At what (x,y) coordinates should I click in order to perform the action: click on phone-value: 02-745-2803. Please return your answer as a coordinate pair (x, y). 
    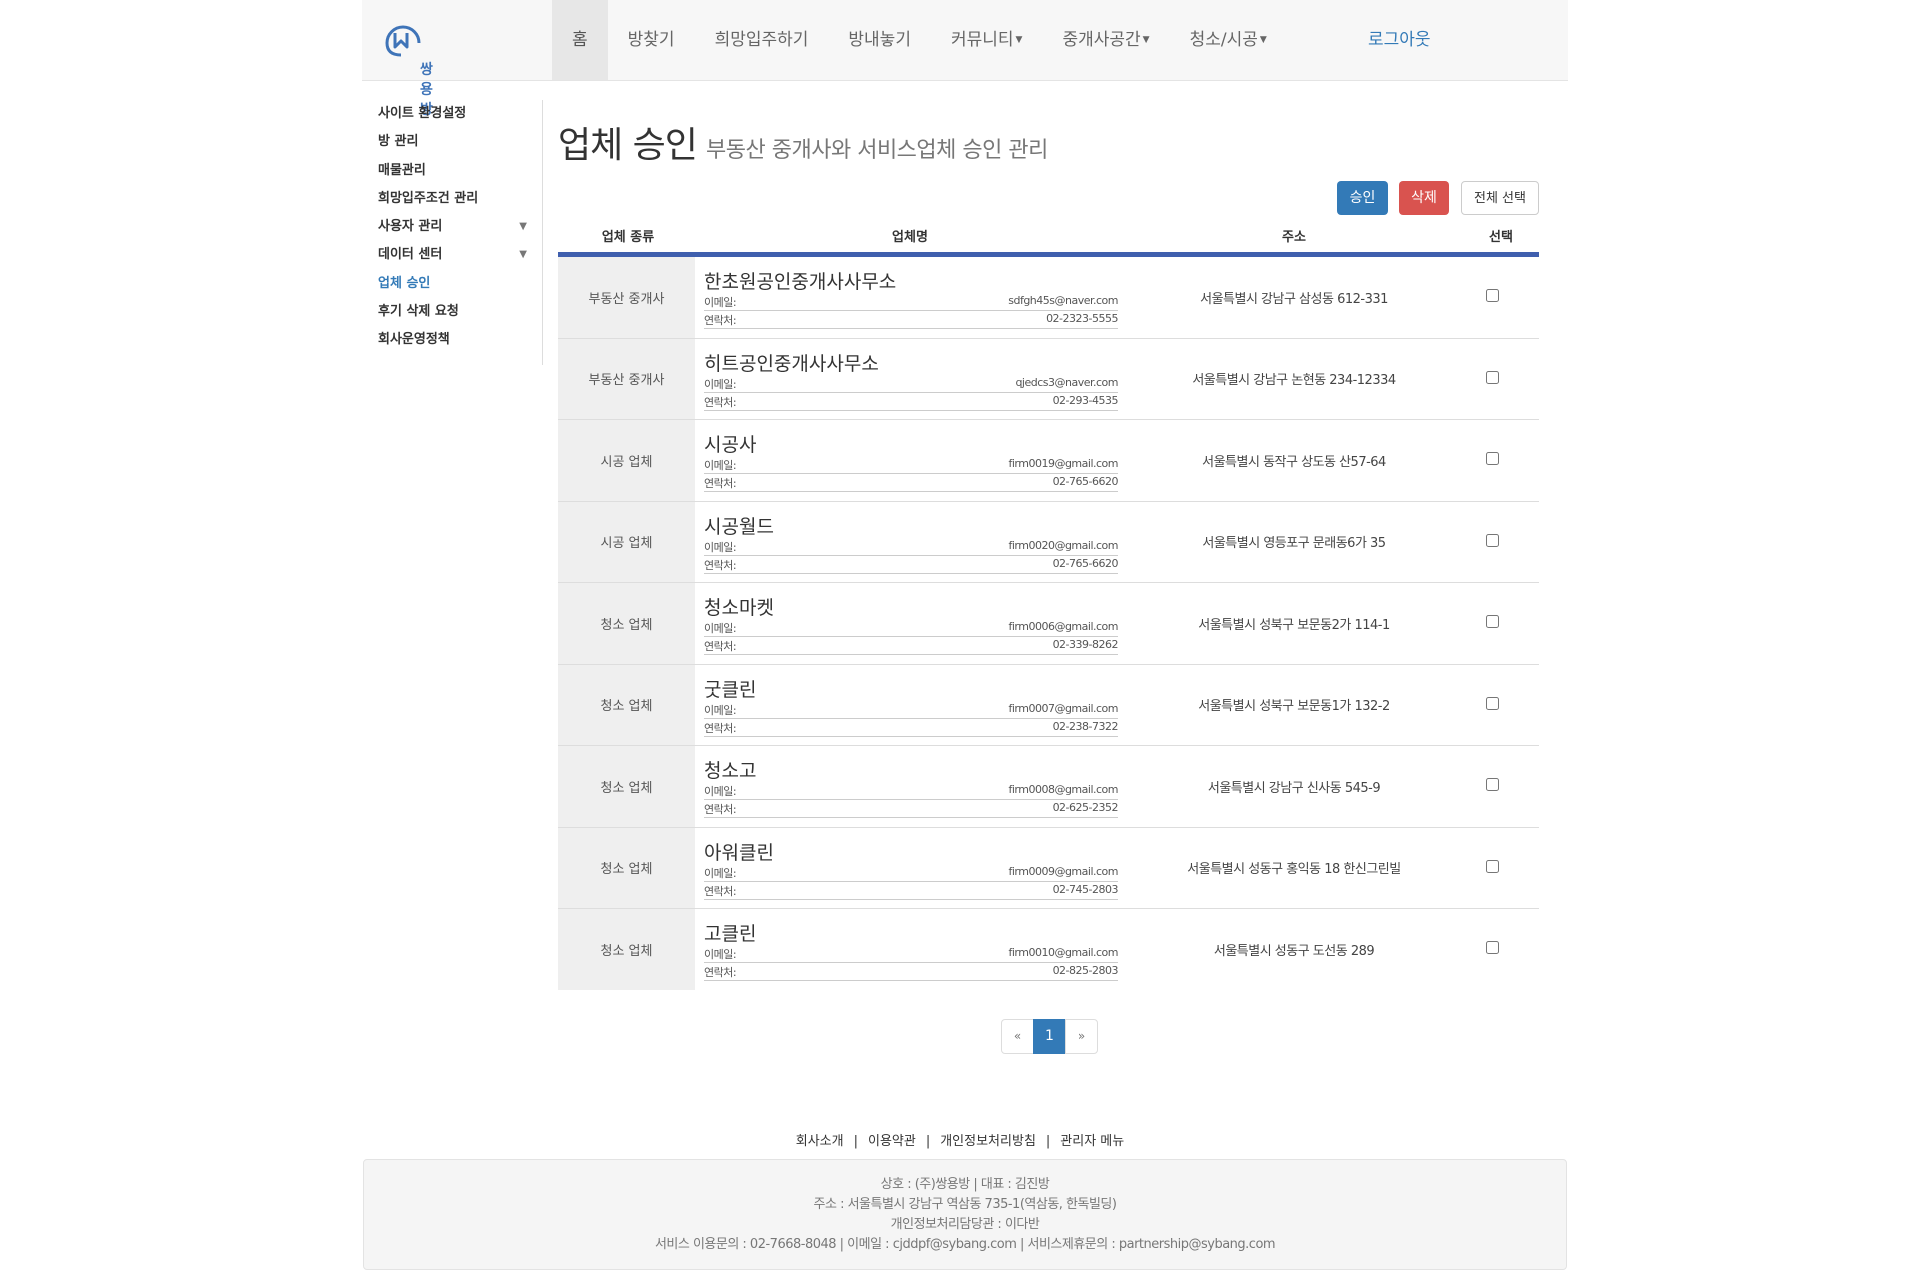
    Looking at the image, I should click on (1085, 889).